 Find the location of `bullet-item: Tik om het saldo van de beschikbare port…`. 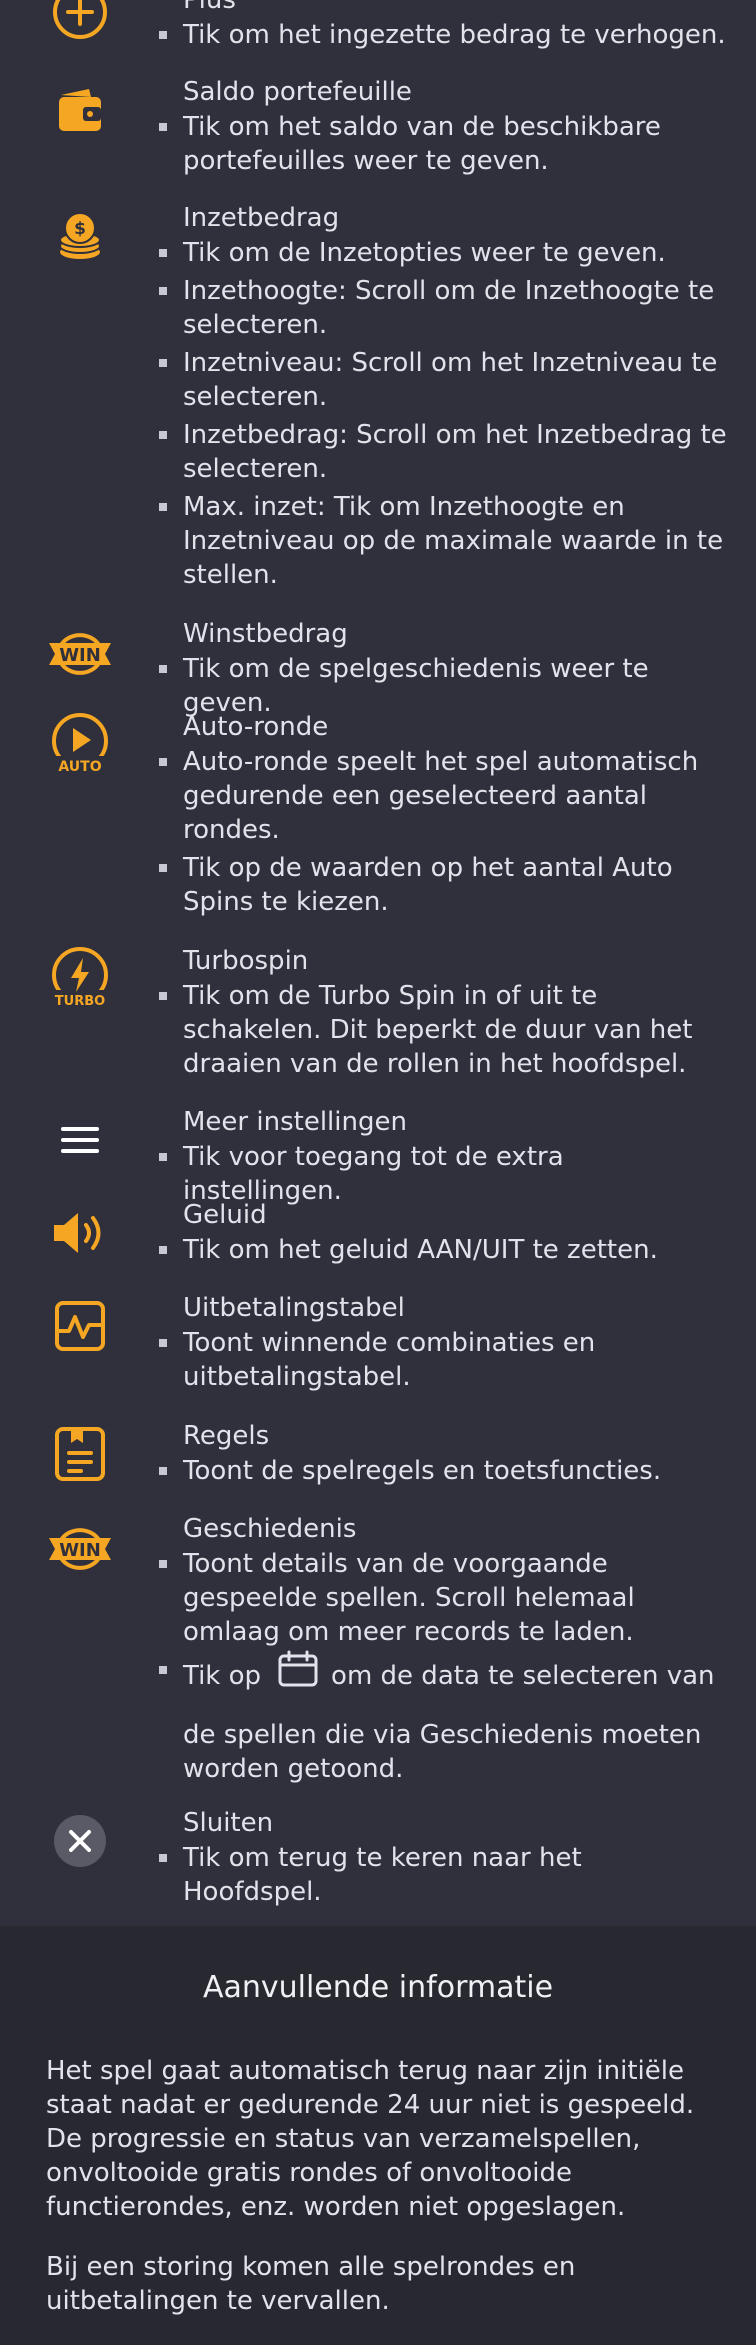

bullet-item: Tik om het saldo van de beschikbare port… is located at coordinates (443, 144).